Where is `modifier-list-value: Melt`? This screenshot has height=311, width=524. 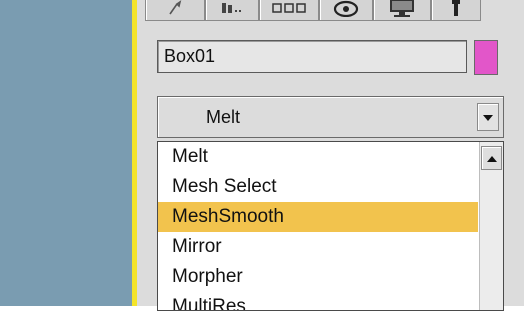 modifier-list-value: Melt is located at coordinates (223, 117).